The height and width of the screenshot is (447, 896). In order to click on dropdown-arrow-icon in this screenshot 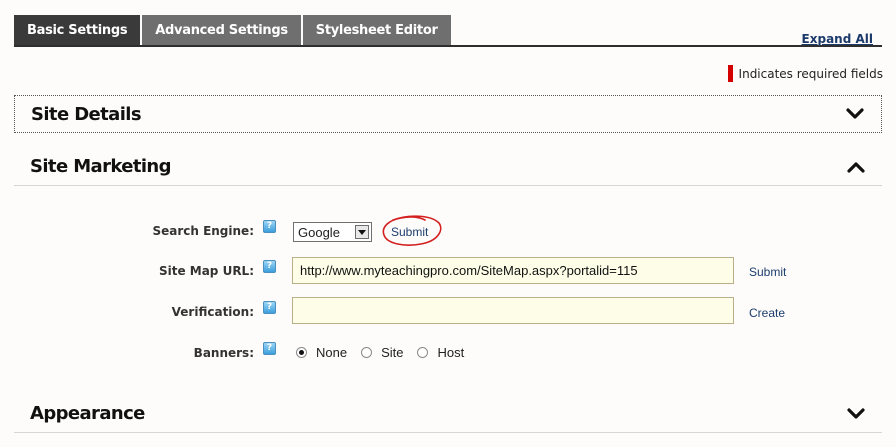, I will do `click(362, 232)`.